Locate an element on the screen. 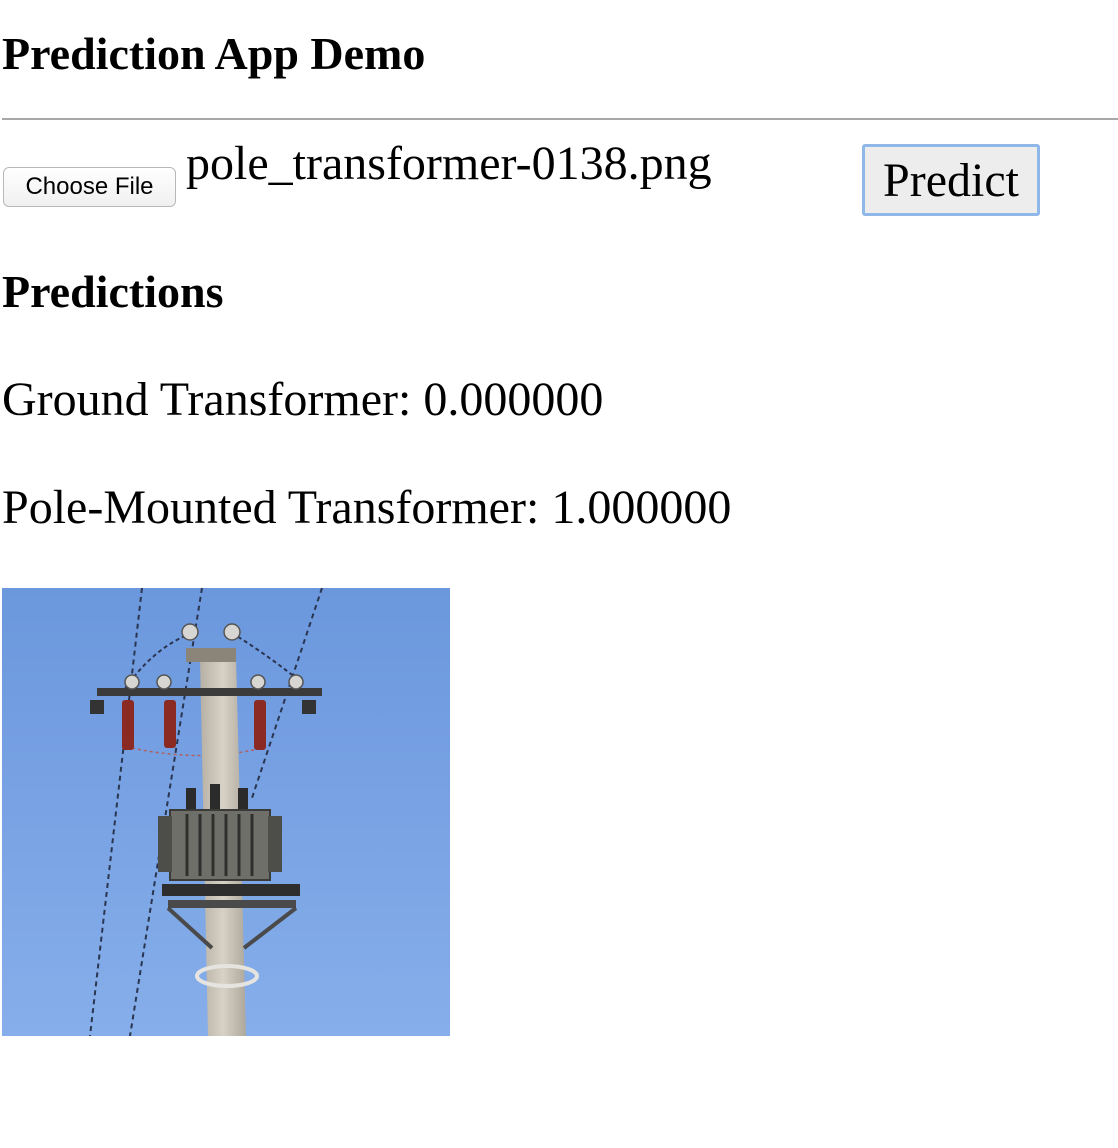 Image resolution: width=1118 pixels, height=1148 pixels. predict-button: Predict is located at coordinates (951, 180).